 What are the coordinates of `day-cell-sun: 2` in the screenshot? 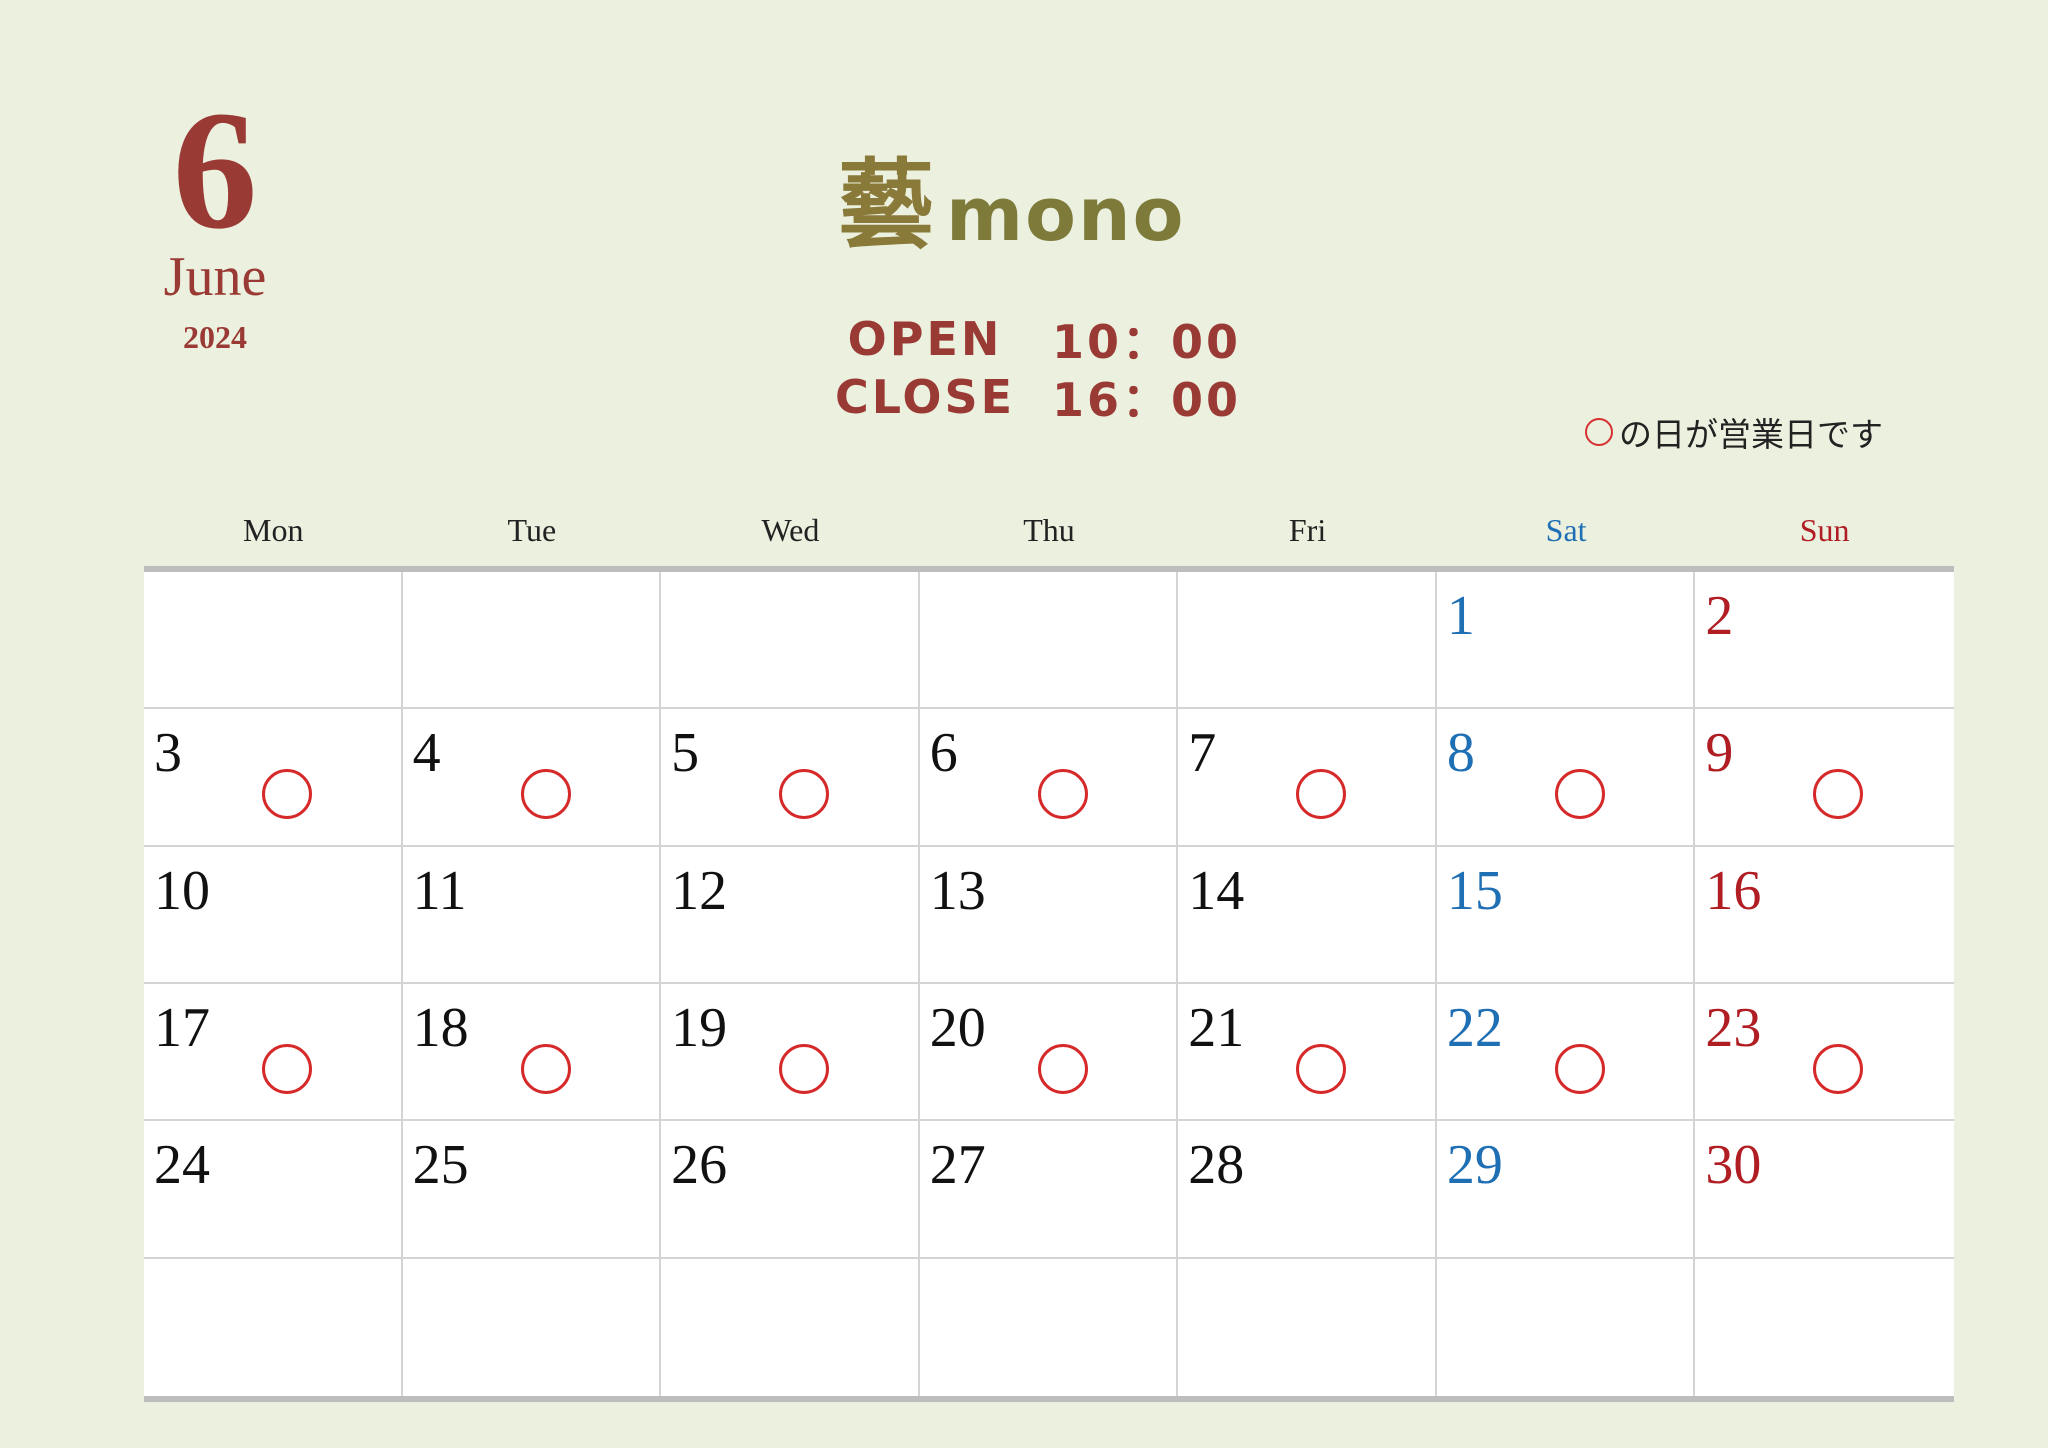 It's located at (1824, 641).